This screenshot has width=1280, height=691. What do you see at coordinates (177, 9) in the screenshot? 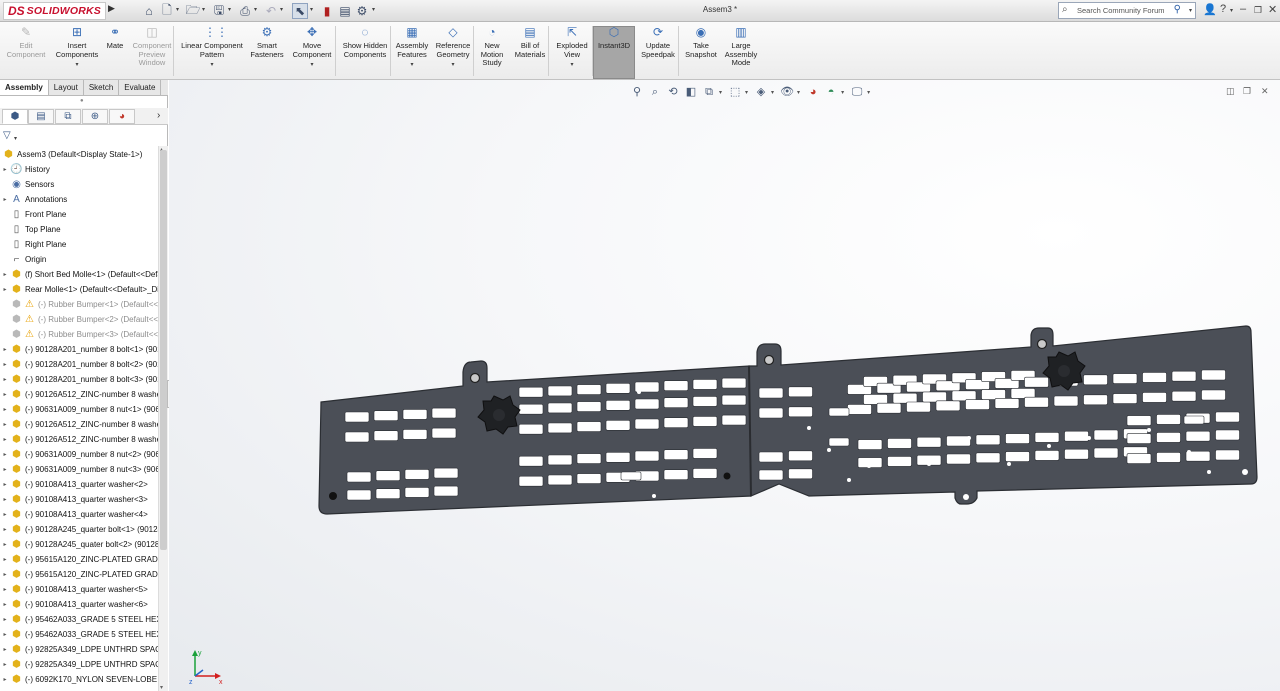
I see `new-dropdown-icon: ▾` at bounding box center [177, 9].